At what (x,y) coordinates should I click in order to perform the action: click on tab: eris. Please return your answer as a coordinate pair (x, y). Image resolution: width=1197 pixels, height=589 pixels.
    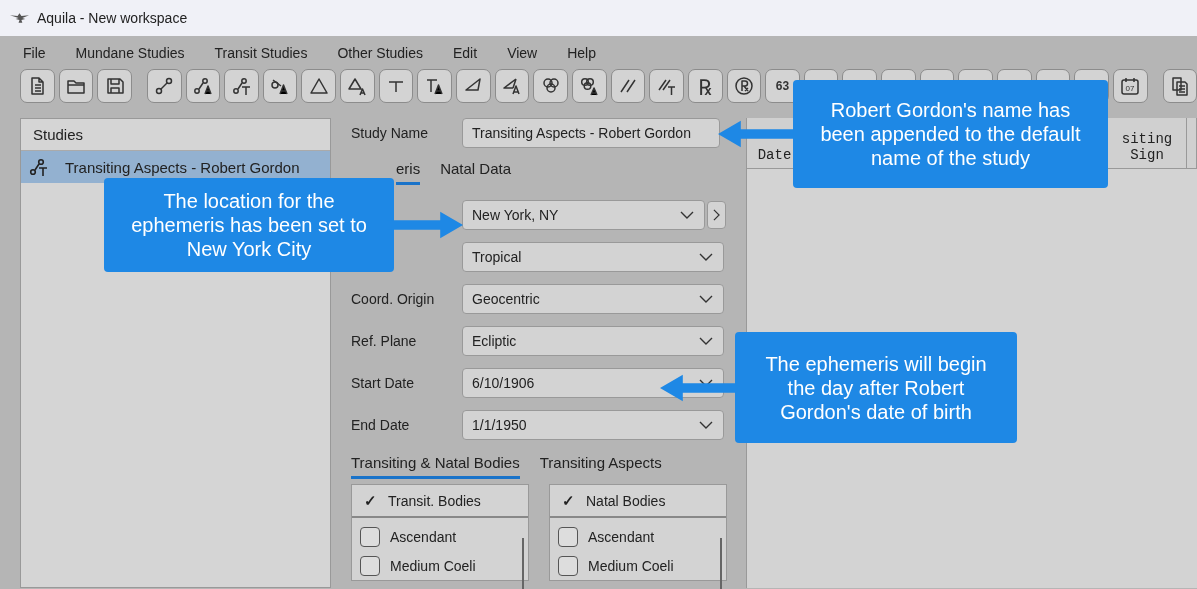
    Looking at the image, I should click on (408, 172).